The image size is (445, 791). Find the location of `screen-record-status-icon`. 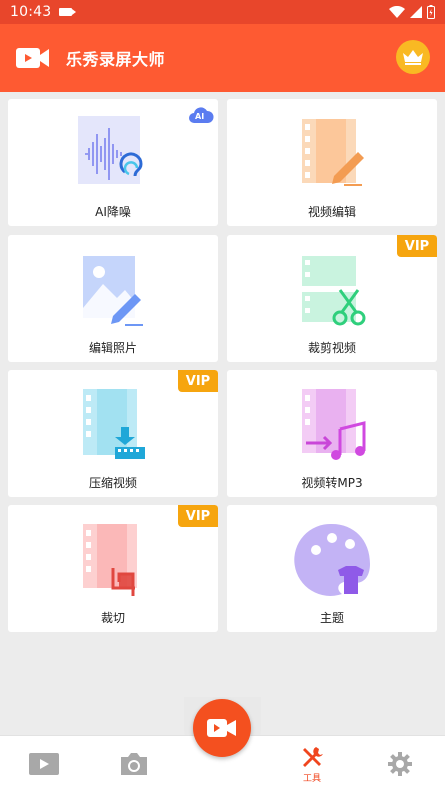

screen-record-status-icon is located at coordinates (68, 12).